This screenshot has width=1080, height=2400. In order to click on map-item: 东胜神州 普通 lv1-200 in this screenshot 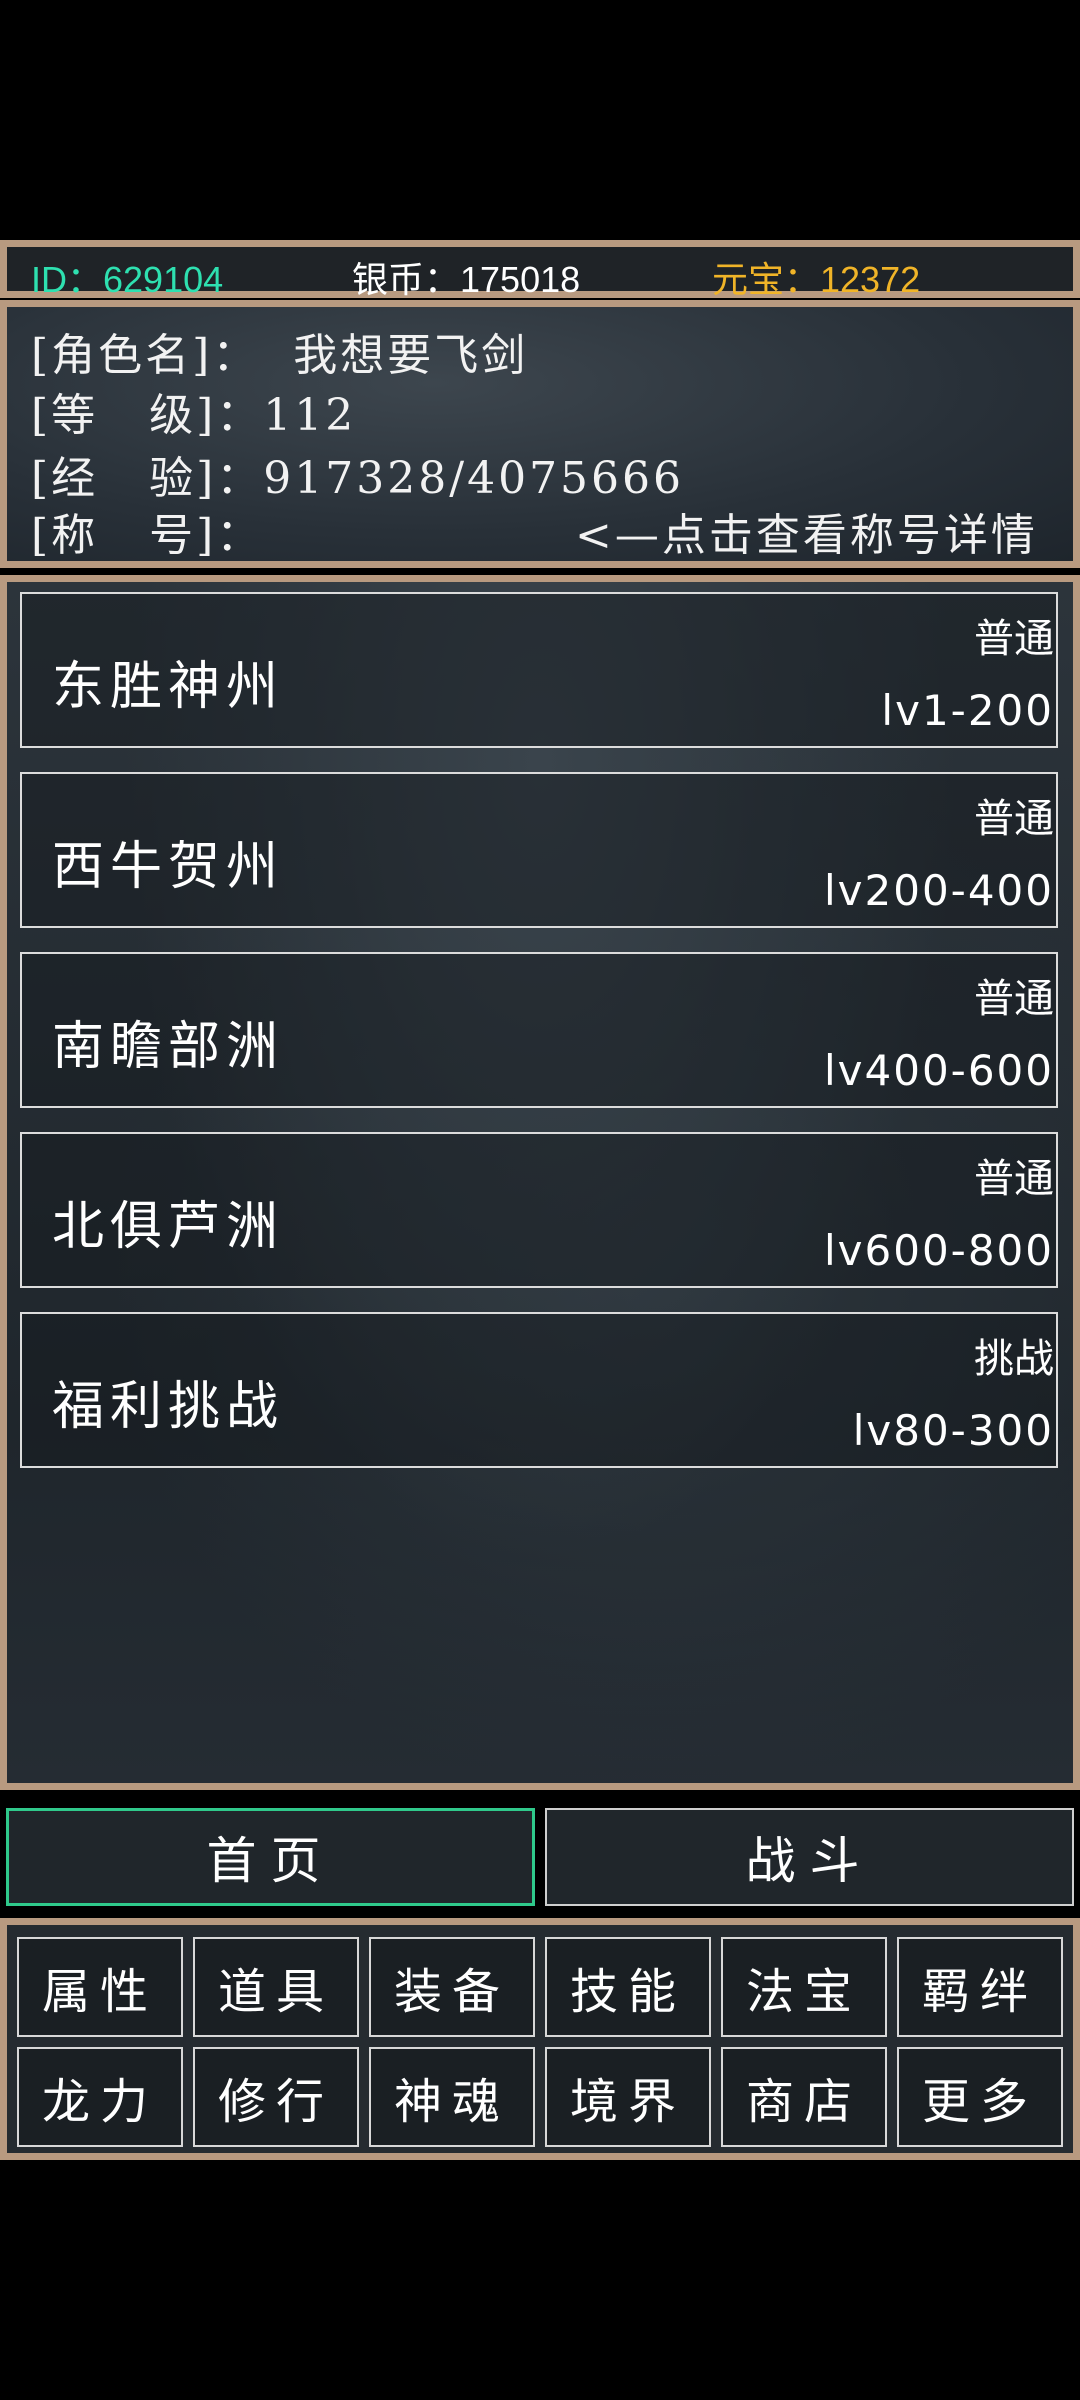, I will do `click(539, 670)`.